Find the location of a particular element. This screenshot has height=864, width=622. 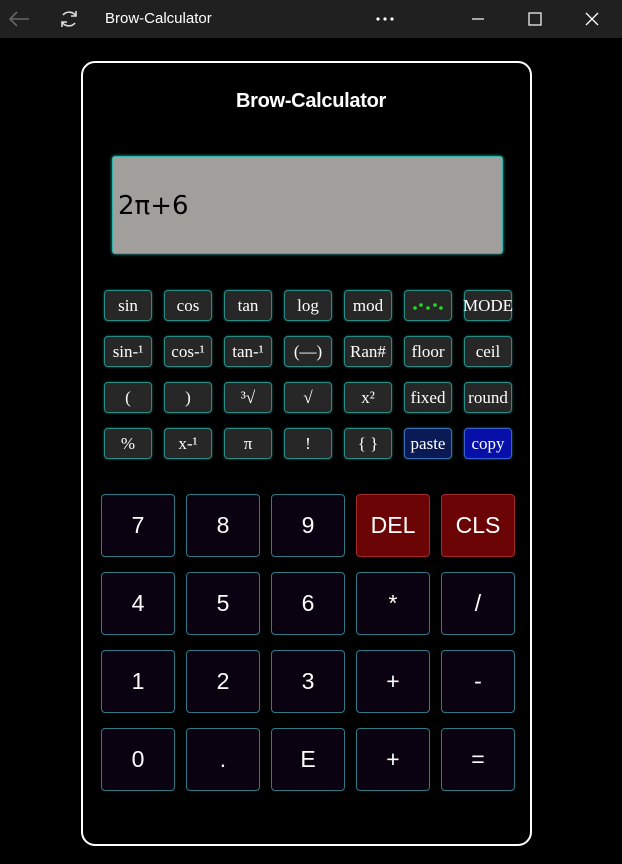

braces-button: { } is located at coordinates (368, 443).